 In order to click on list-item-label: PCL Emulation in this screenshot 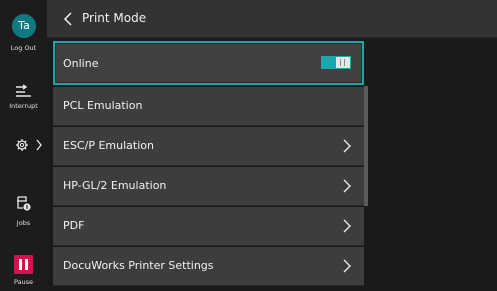, I will do `click(103, 105)`.